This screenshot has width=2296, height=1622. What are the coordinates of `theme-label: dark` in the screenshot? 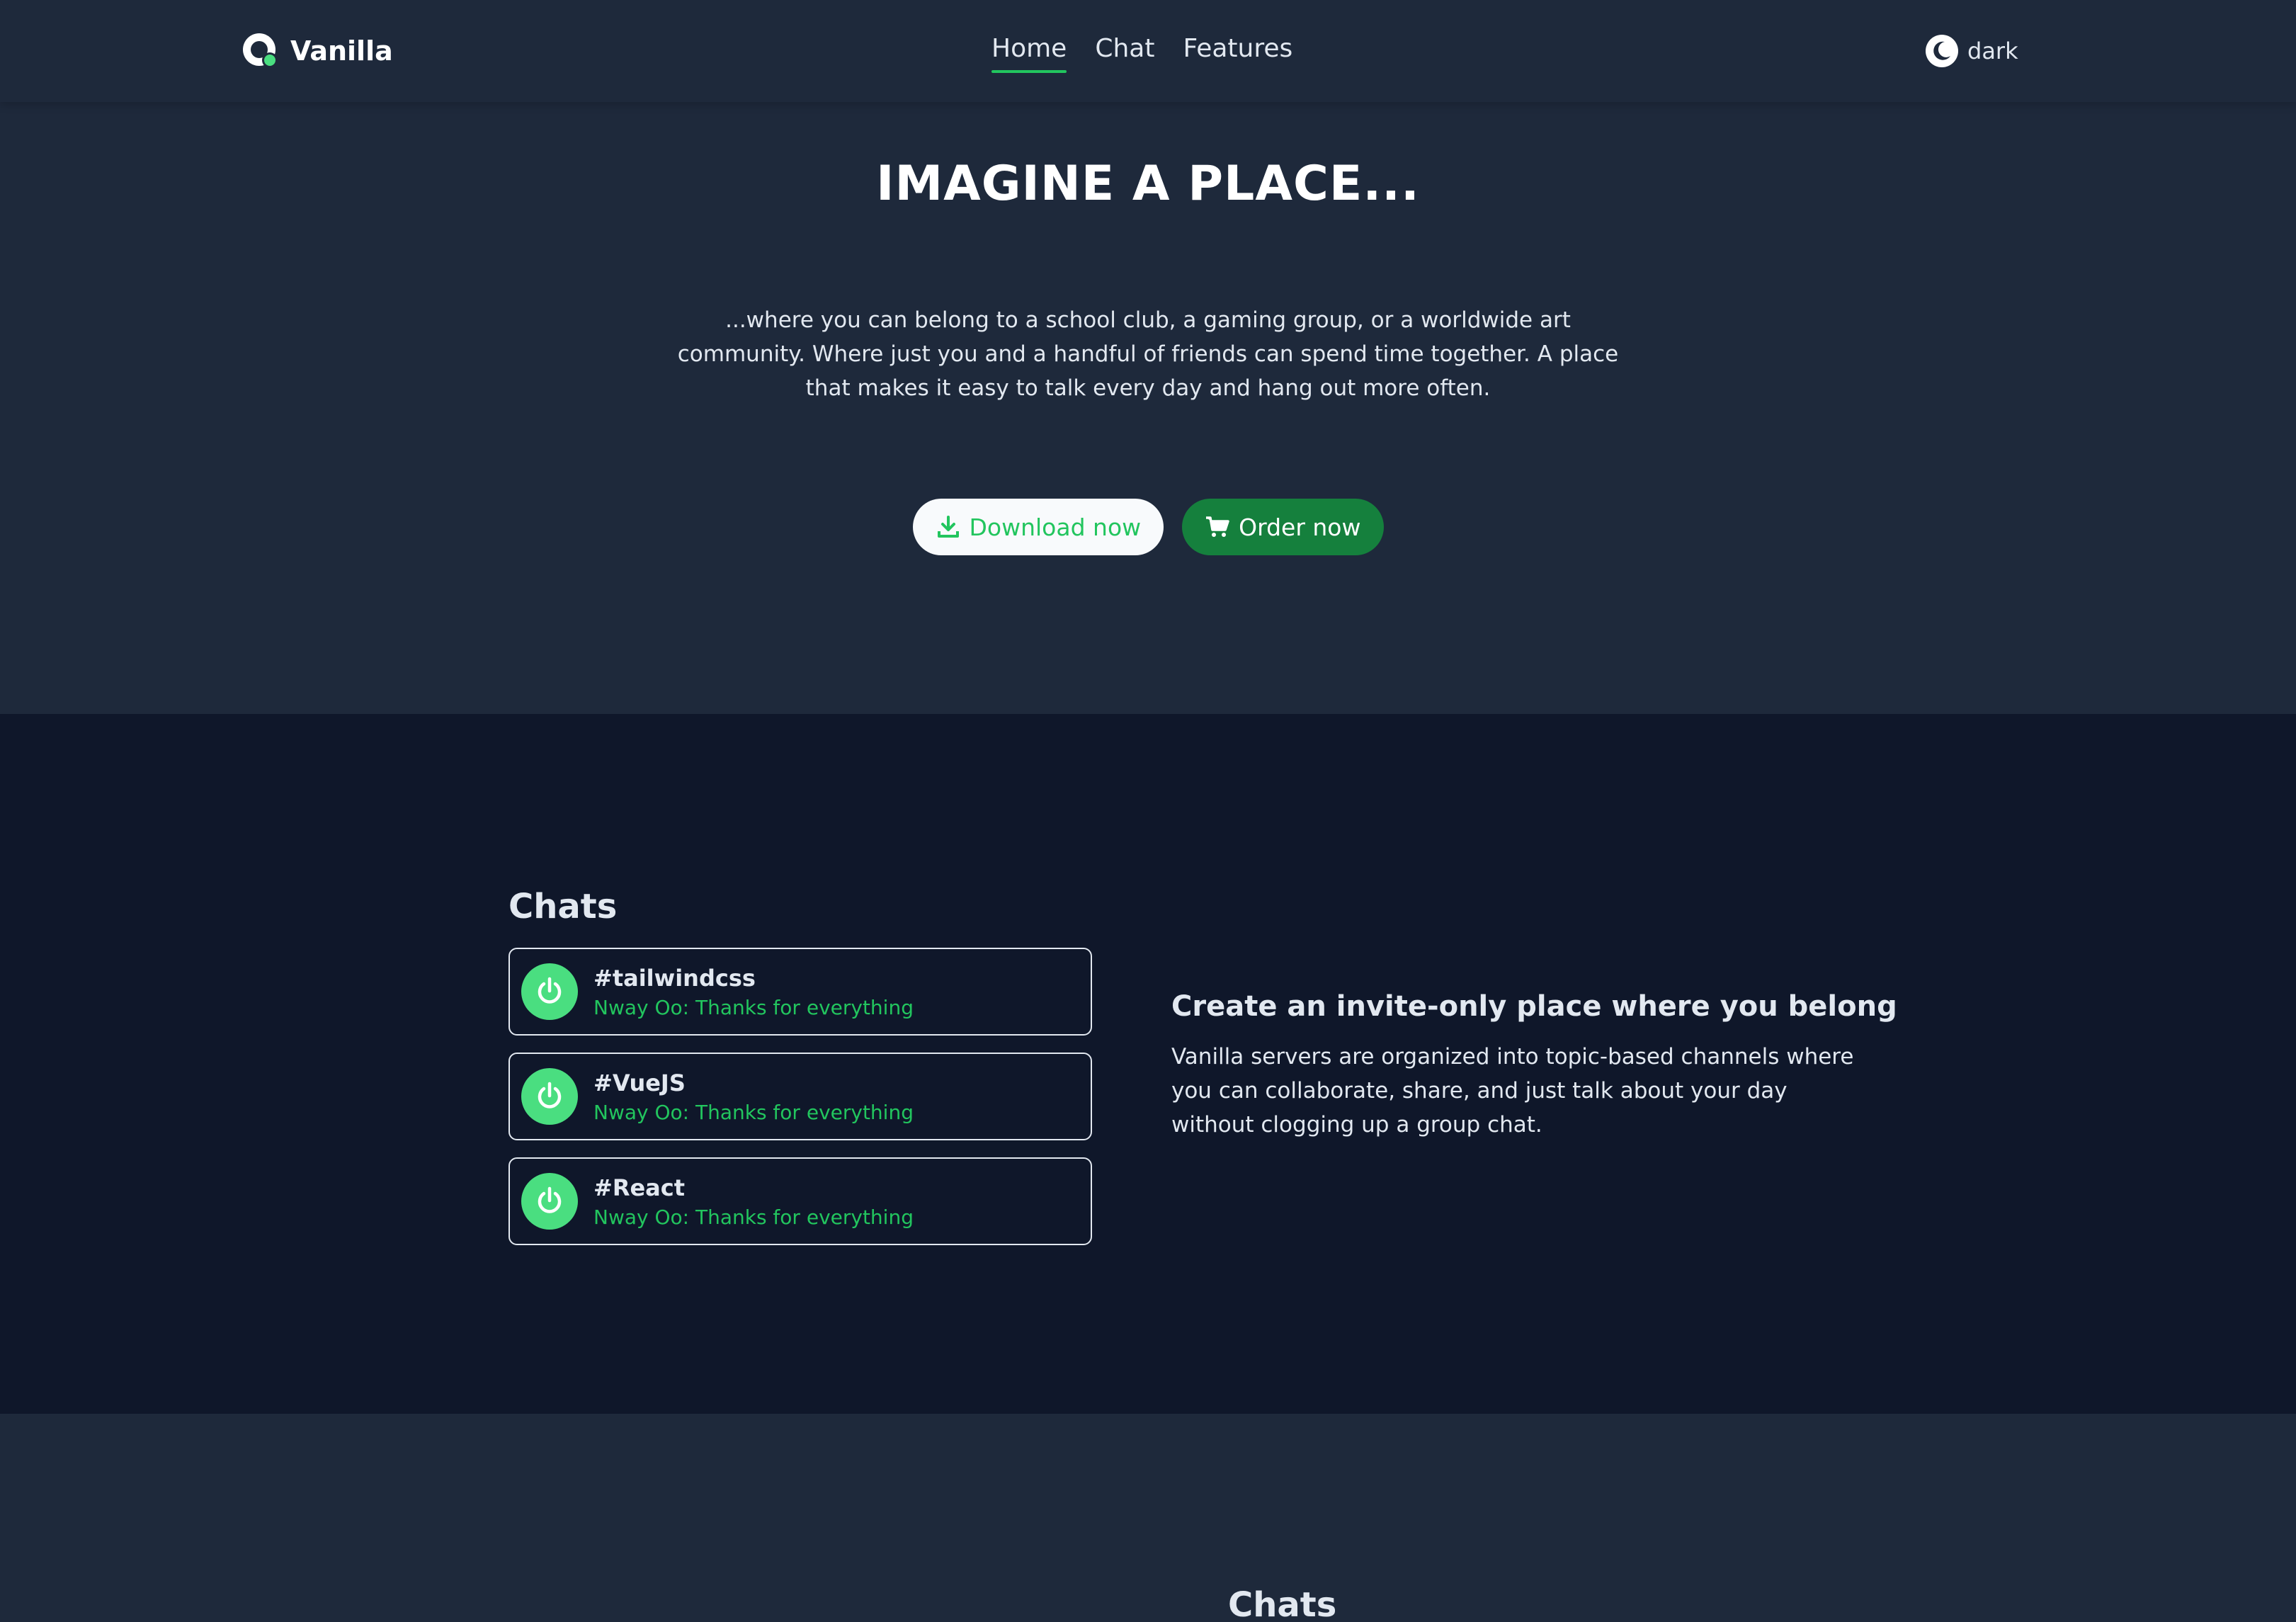 It's located at (1992, 51).